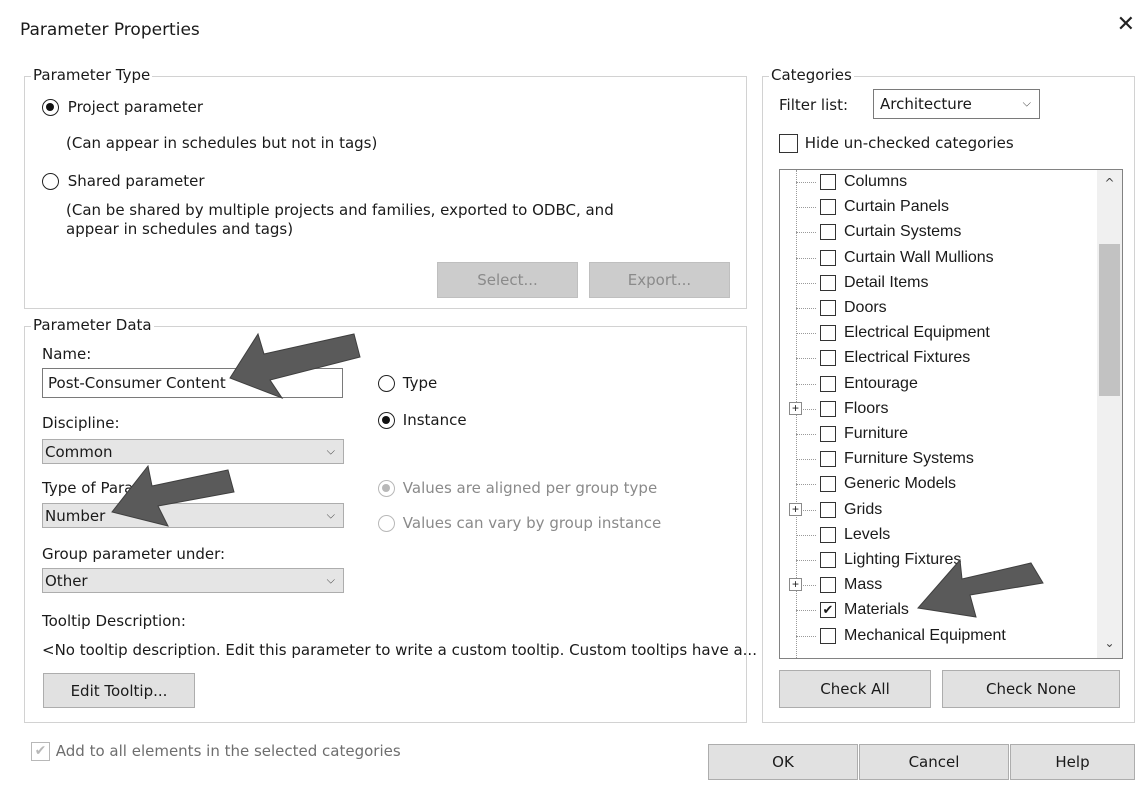 The image size is (1145, 792). Describe the element at coordinates (532, 523) in the screenshot. I see `values-vary-label: Values can vary by group instance` at that location.